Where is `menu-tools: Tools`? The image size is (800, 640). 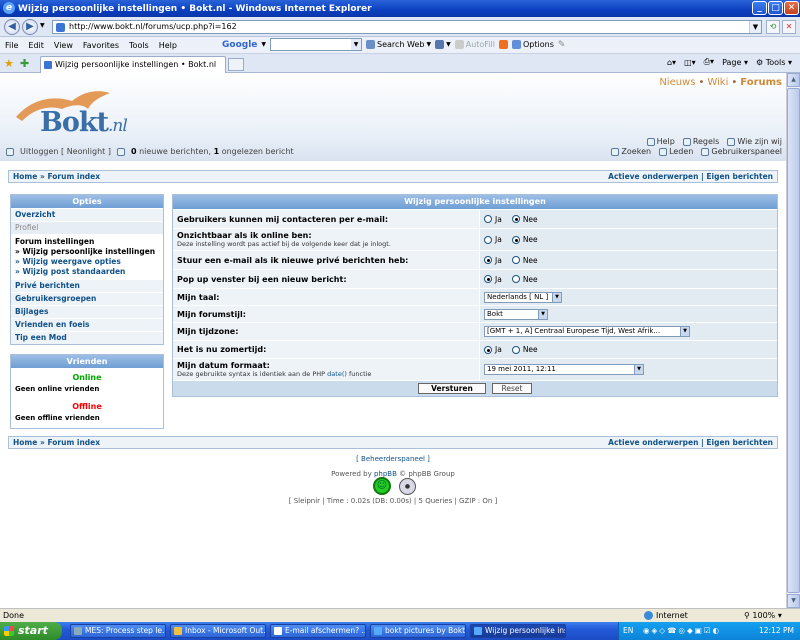 menu-tools: Tools is located at coordinates (139, 45).